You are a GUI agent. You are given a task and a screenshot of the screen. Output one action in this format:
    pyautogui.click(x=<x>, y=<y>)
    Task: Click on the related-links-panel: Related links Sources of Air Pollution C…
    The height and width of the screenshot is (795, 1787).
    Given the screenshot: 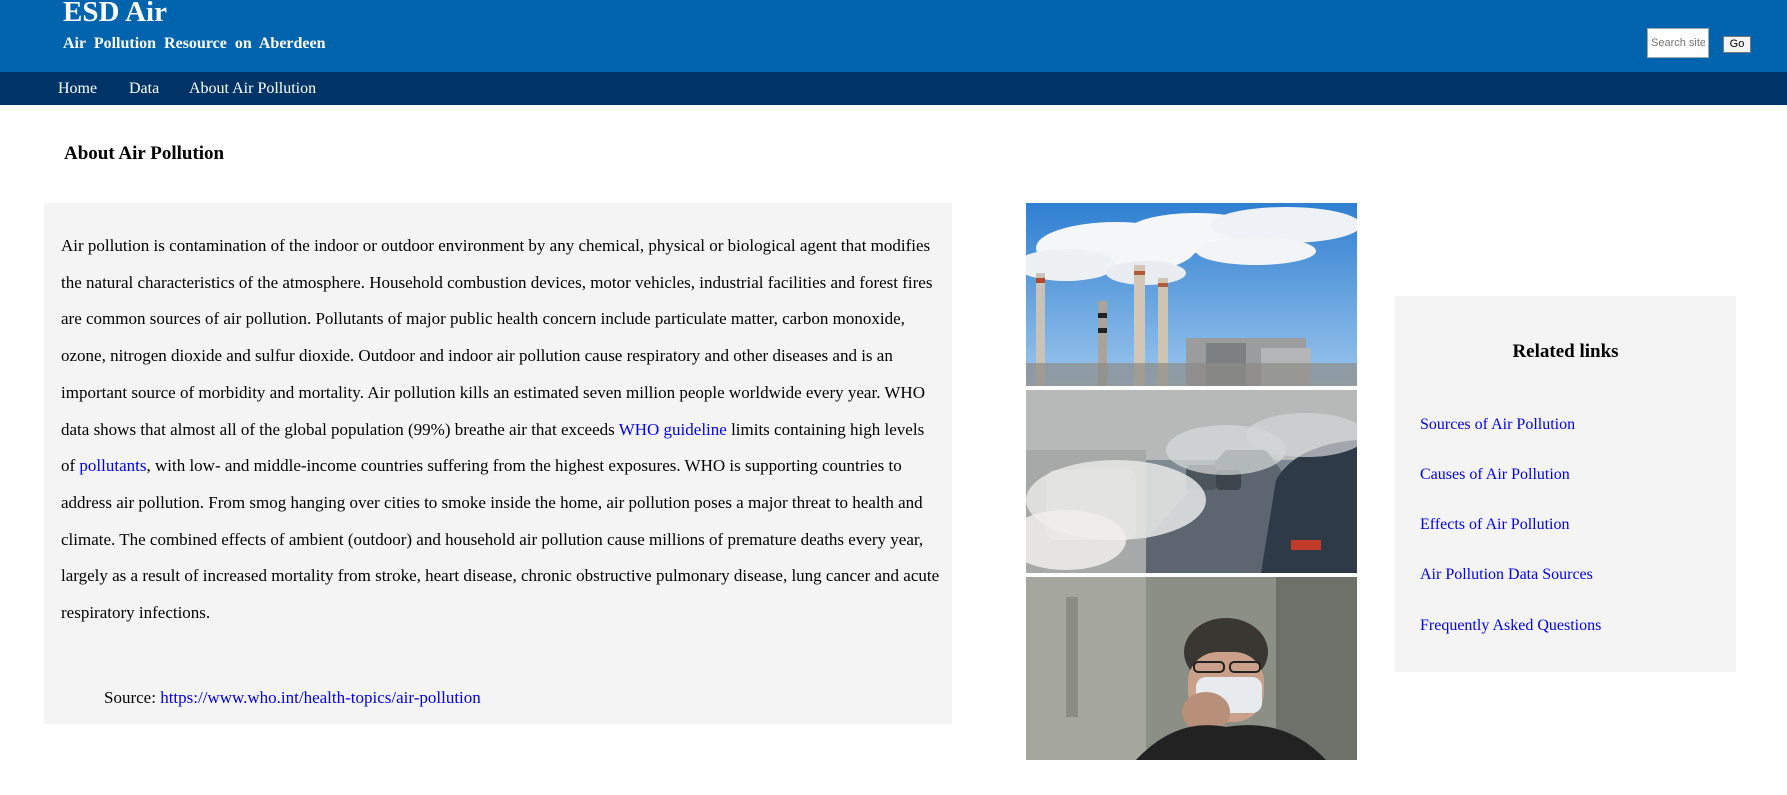 What is the action you would take?
    pyautogui.click(x=1565, y=484)
    